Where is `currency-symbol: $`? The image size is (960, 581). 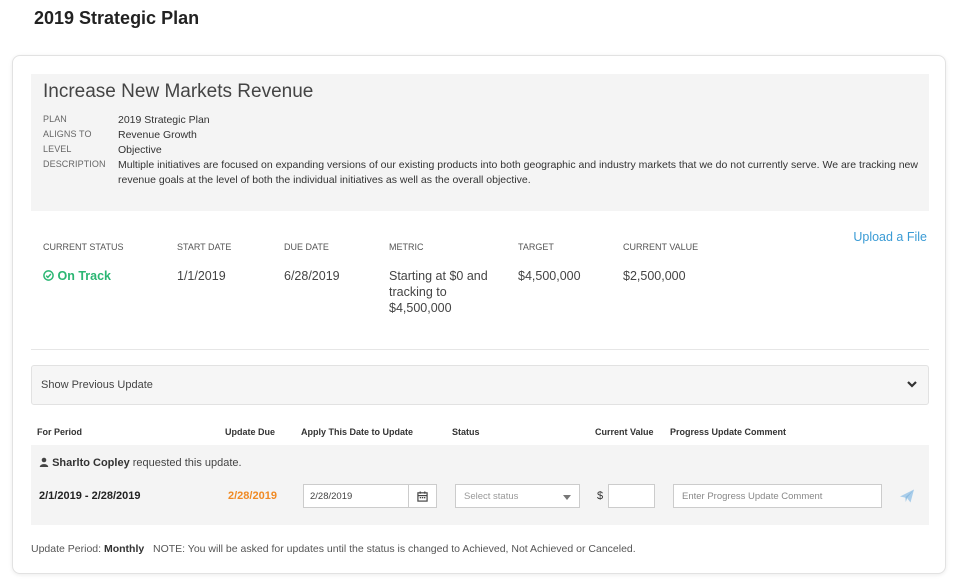 currency-symbol: $ is located at coordinates (600, 496).